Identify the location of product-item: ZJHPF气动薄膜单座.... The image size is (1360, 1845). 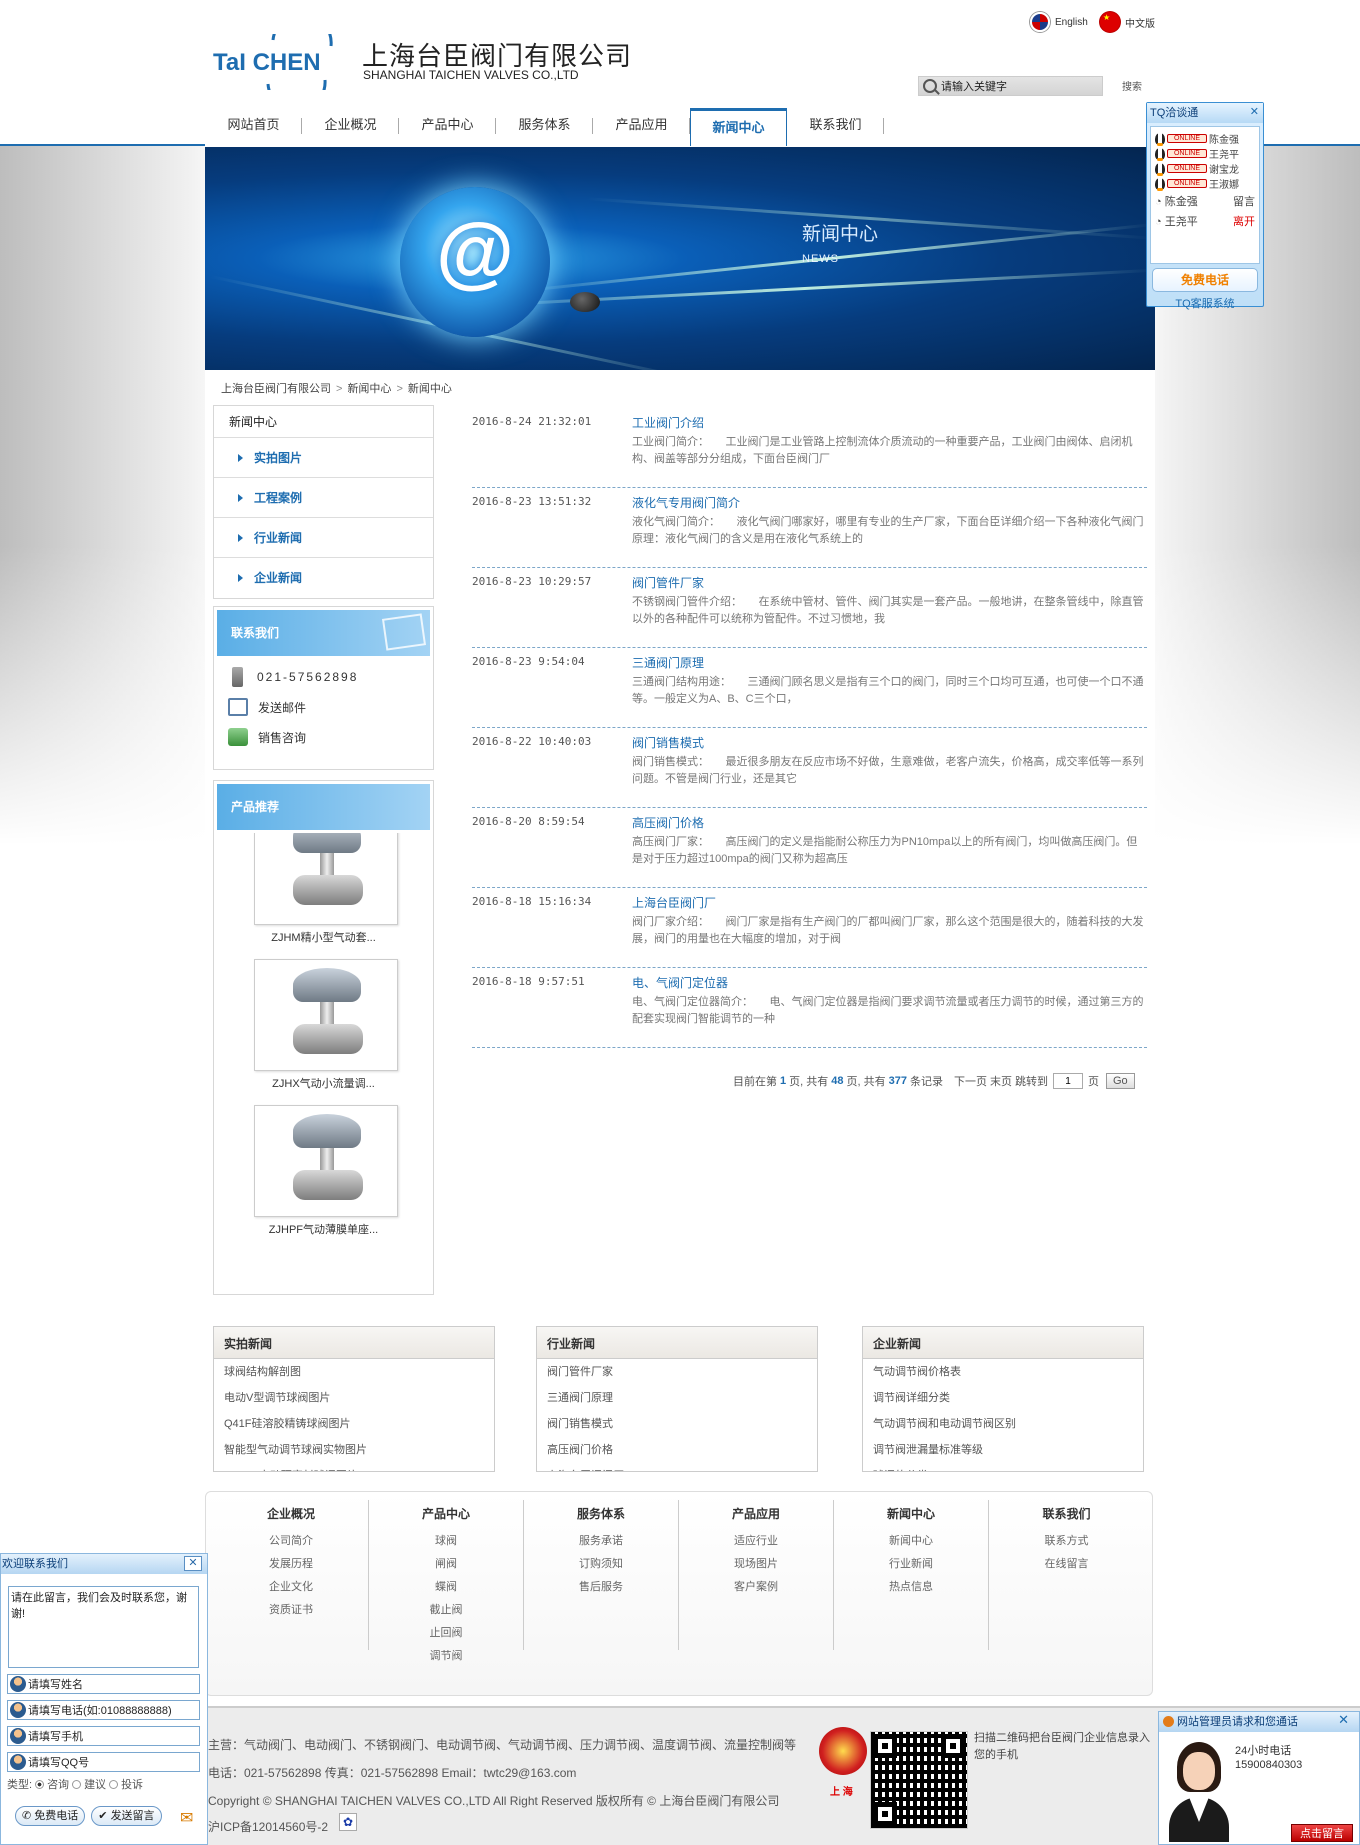
(323, 1176).